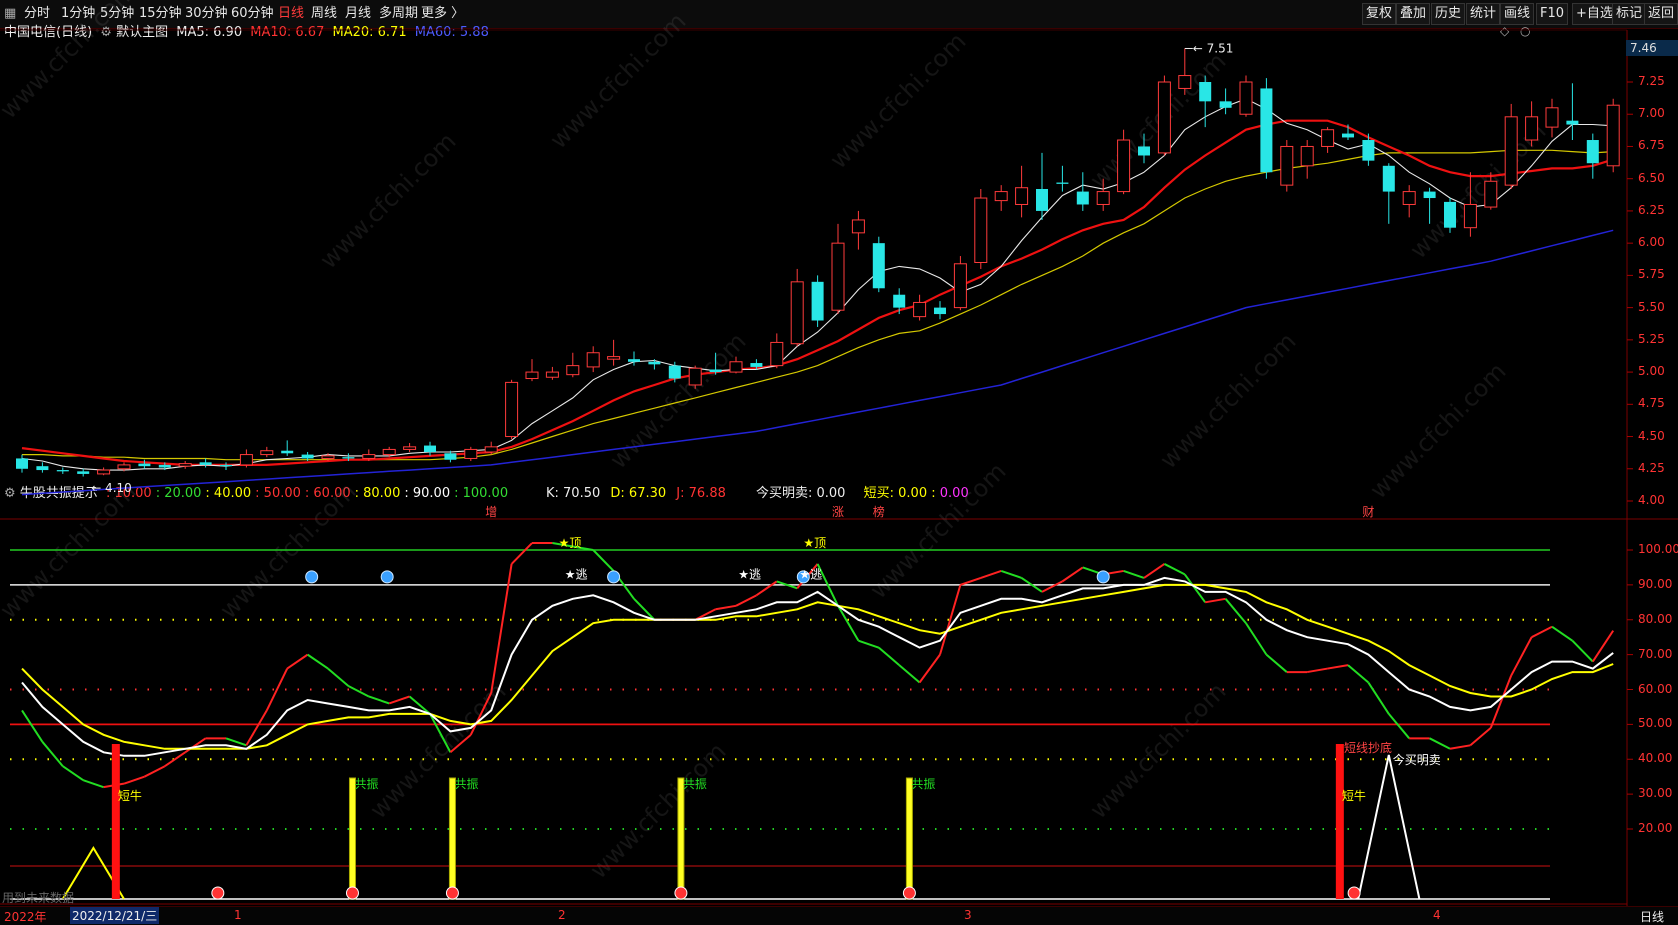 Image resolution: width=1678 pixels, height=925 pixels. What do you see at coordinates (466, 784) in the screenshot?
I see `resonance-label-1: 共振` at bounding box center [466, 784].